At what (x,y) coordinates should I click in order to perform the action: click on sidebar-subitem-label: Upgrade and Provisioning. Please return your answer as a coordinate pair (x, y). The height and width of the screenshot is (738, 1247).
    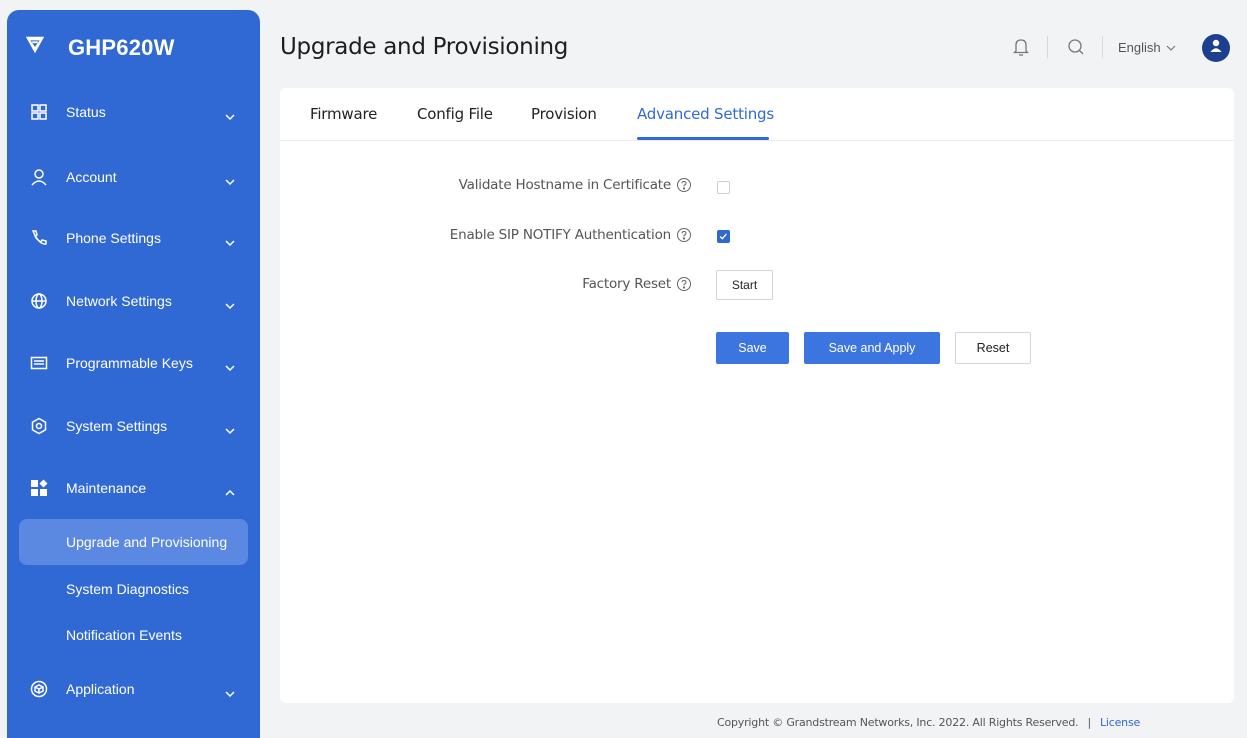
    Looking at the image, I should click on (147, 542).